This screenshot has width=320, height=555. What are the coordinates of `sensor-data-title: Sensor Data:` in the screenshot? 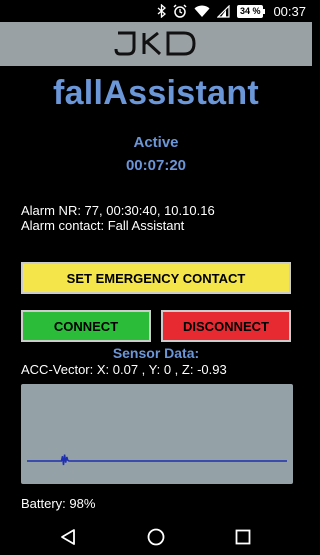 It's located at (156, 353).